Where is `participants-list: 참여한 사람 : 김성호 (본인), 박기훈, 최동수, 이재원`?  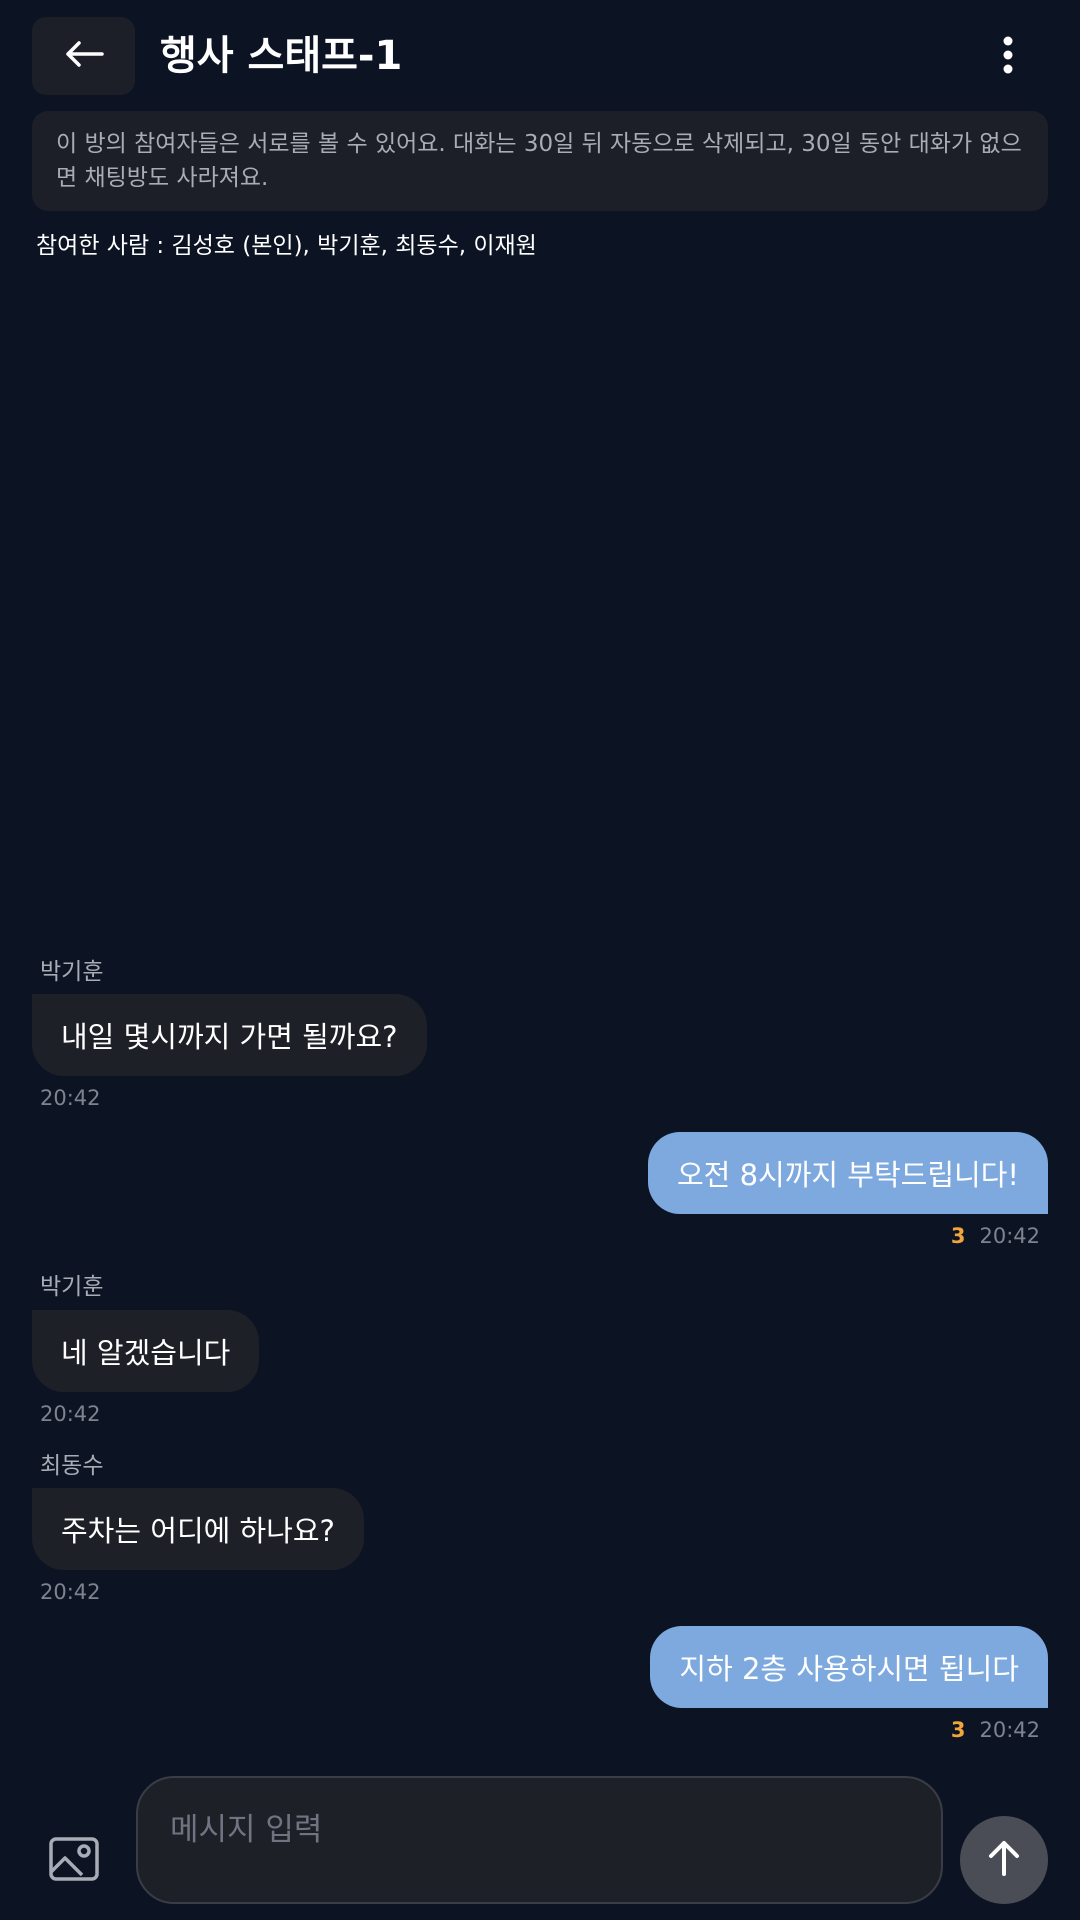
participants-list: 참여한 사람 : 김성호 (본인), 박기훈, 최동수, 이재원 is located at coordinates (286, 246).